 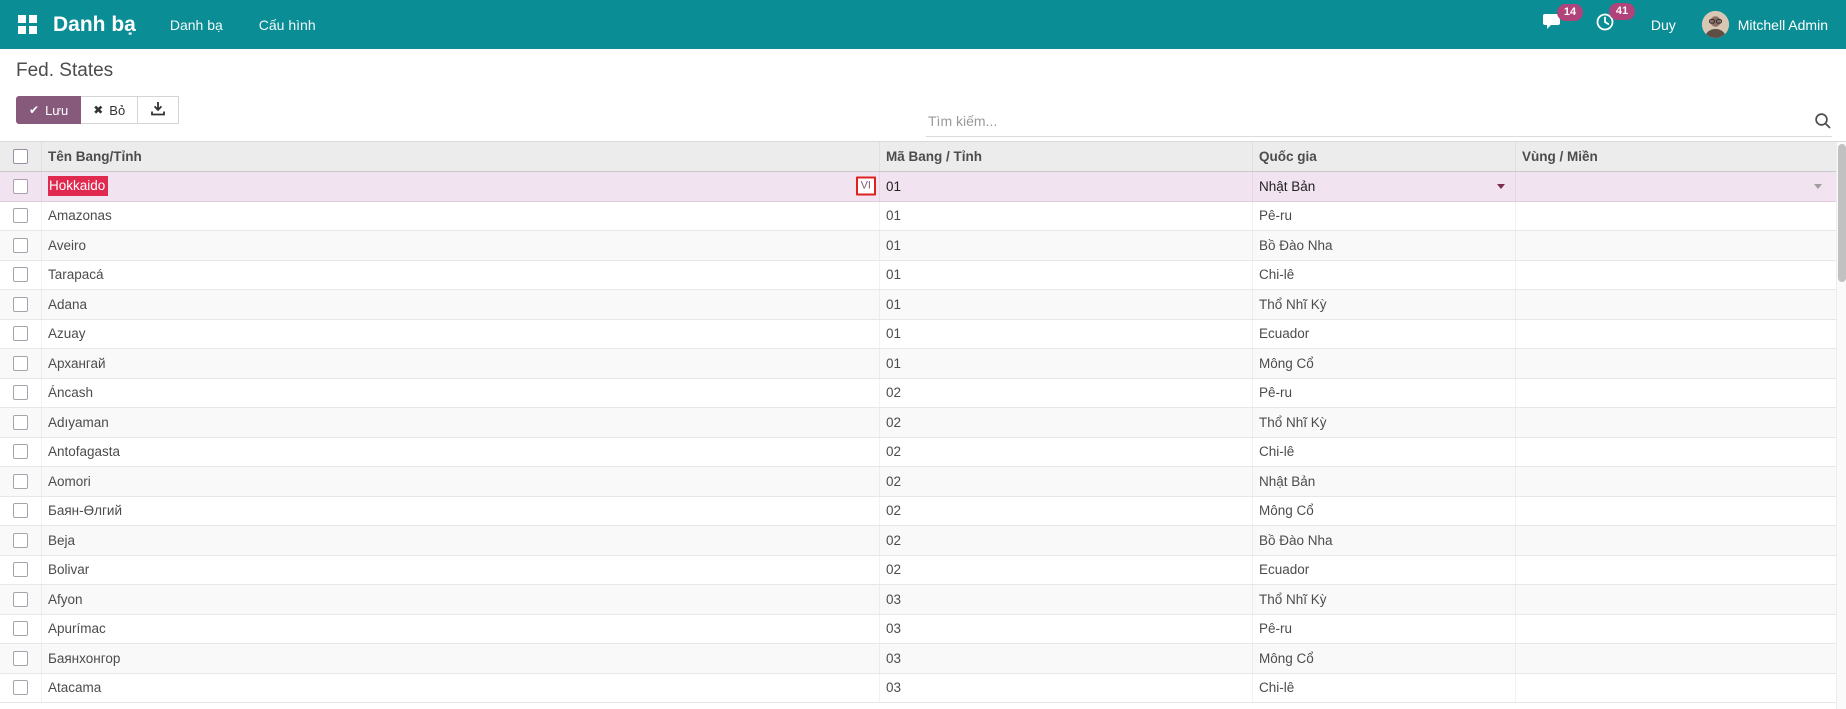 I want to click on save-button: ✔ Lưu, so click(x=49, y=110).